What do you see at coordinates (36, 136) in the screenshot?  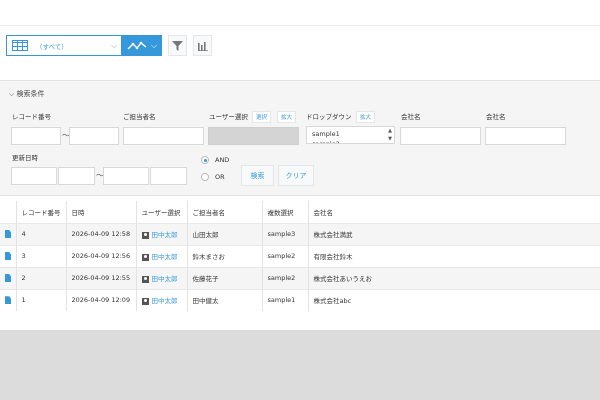 I see `record-no-from-input` at bounding box center [36, 136].